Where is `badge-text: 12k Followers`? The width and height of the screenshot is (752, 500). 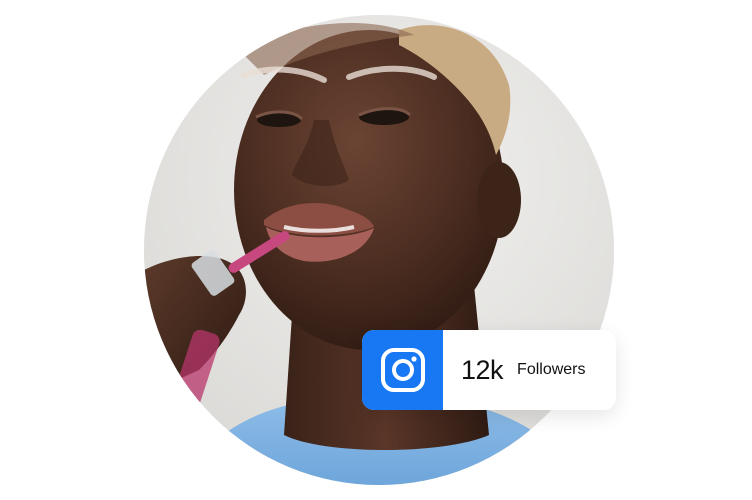
badge-text: 12k Followers is located at coordinates (514, 370).